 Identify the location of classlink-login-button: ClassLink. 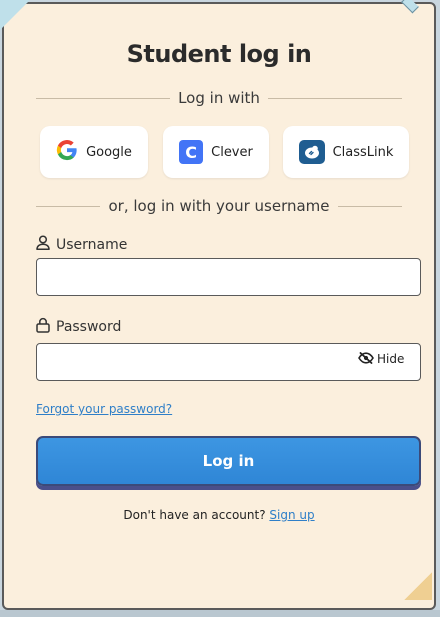
(346, 152).